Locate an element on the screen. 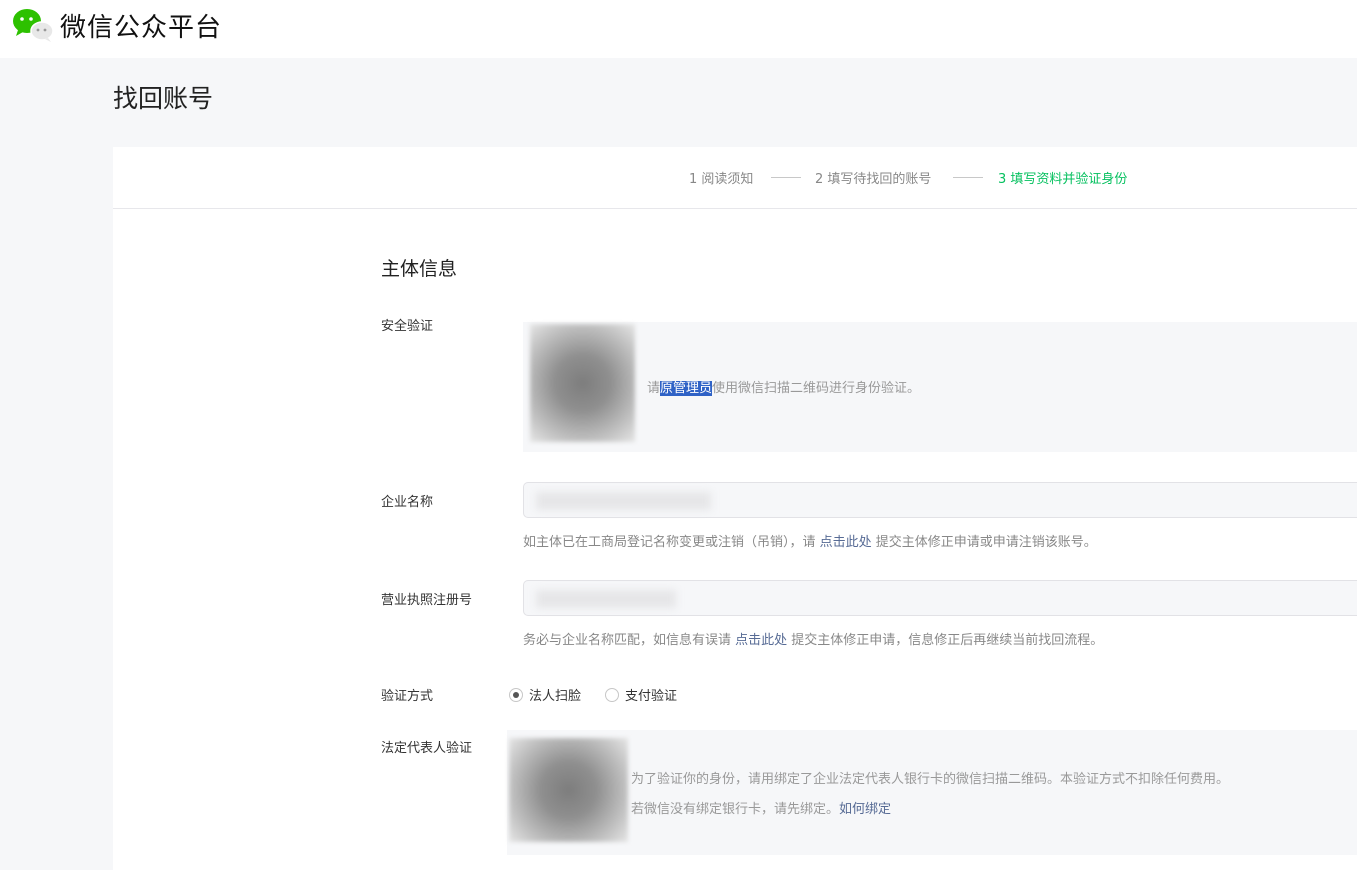 Image resolution: width=1357 pixels, height=870 pixels. radio-payment-verify: 支付验证 is located at coordinates (641, 694).